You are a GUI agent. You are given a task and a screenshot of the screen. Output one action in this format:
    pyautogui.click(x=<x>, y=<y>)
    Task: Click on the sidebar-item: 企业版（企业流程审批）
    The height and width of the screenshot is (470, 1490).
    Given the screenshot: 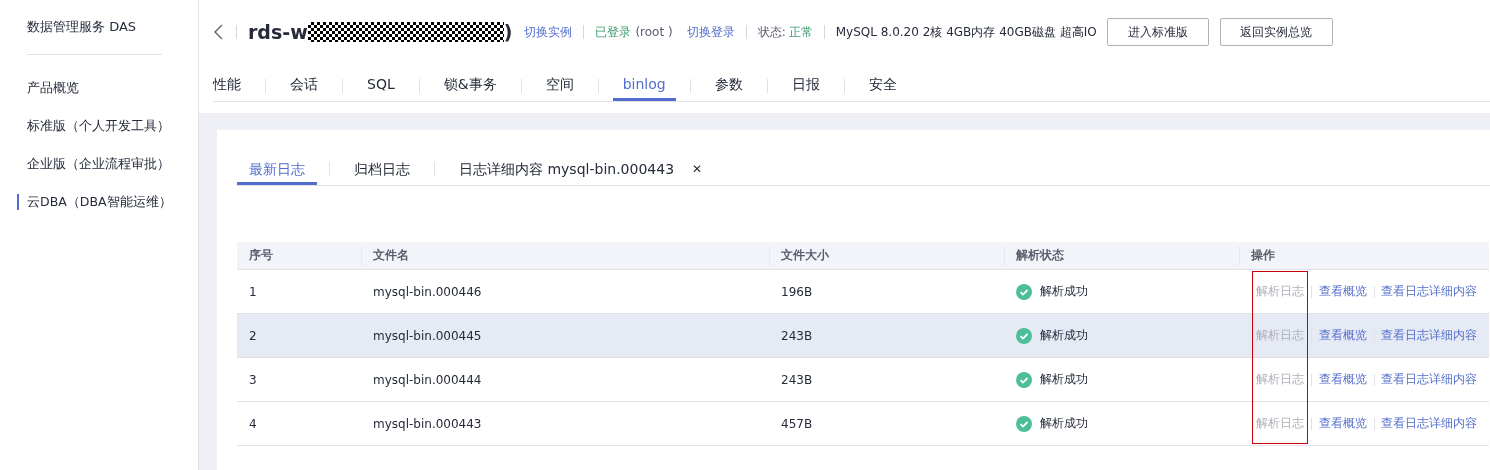 What is the action you would take?
    pyautogui.click(x=99, y=164)
    